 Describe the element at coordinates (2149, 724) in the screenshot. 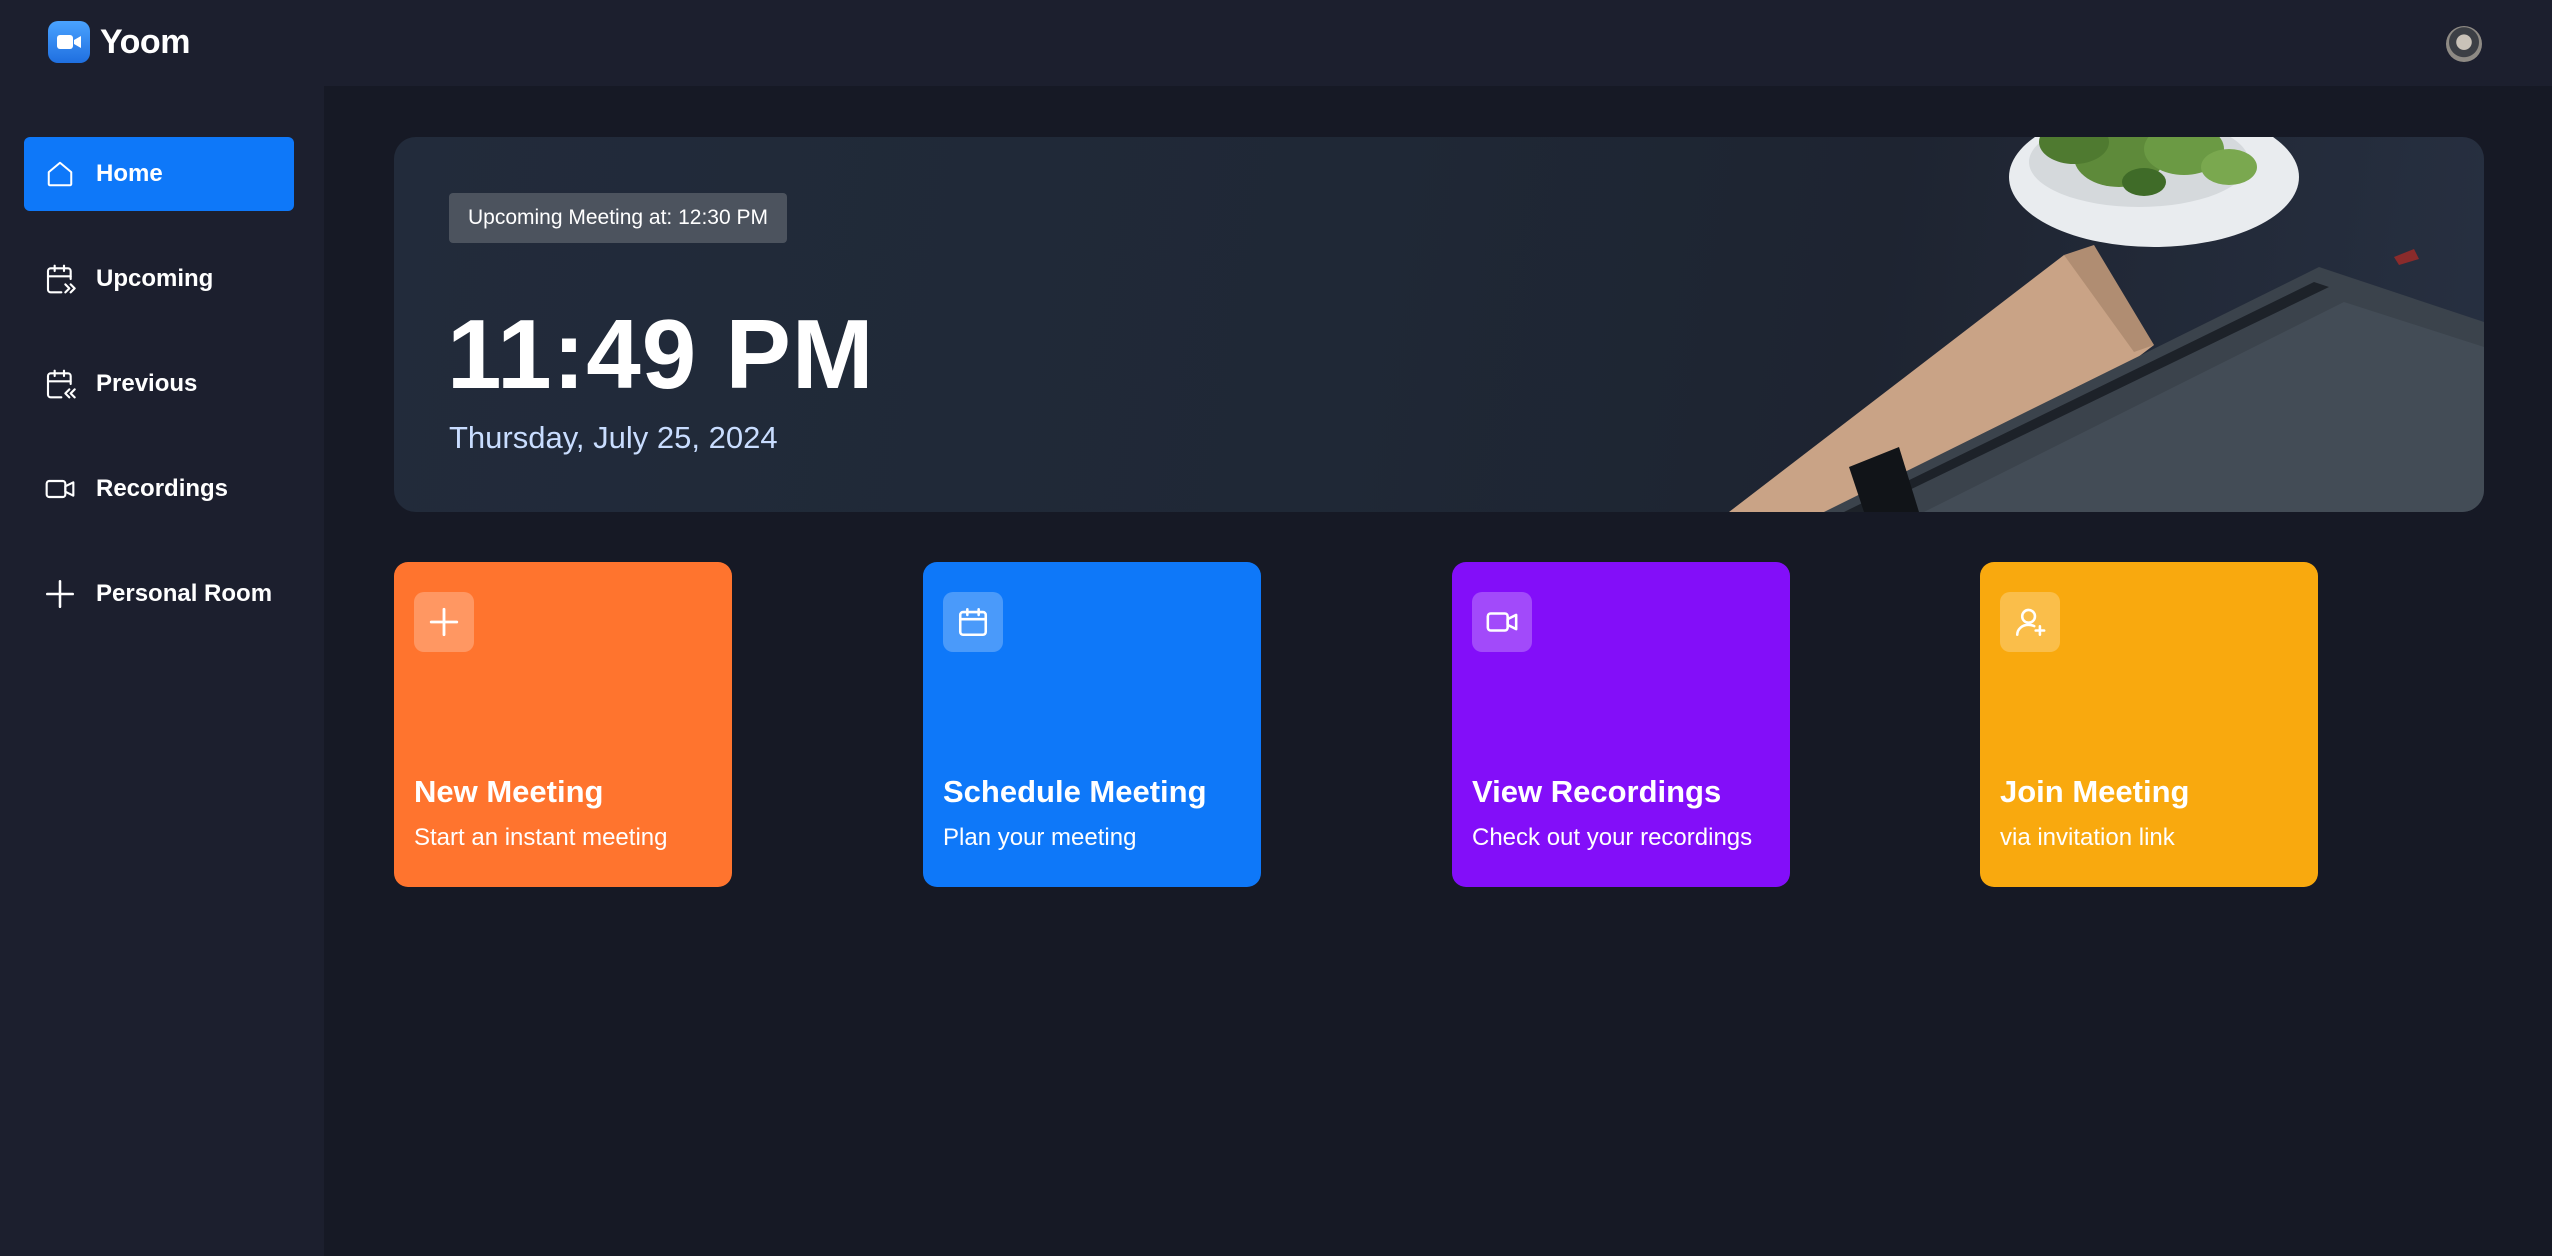

I see `join-meeting-card: Join Meeting via invitation link` at that location.